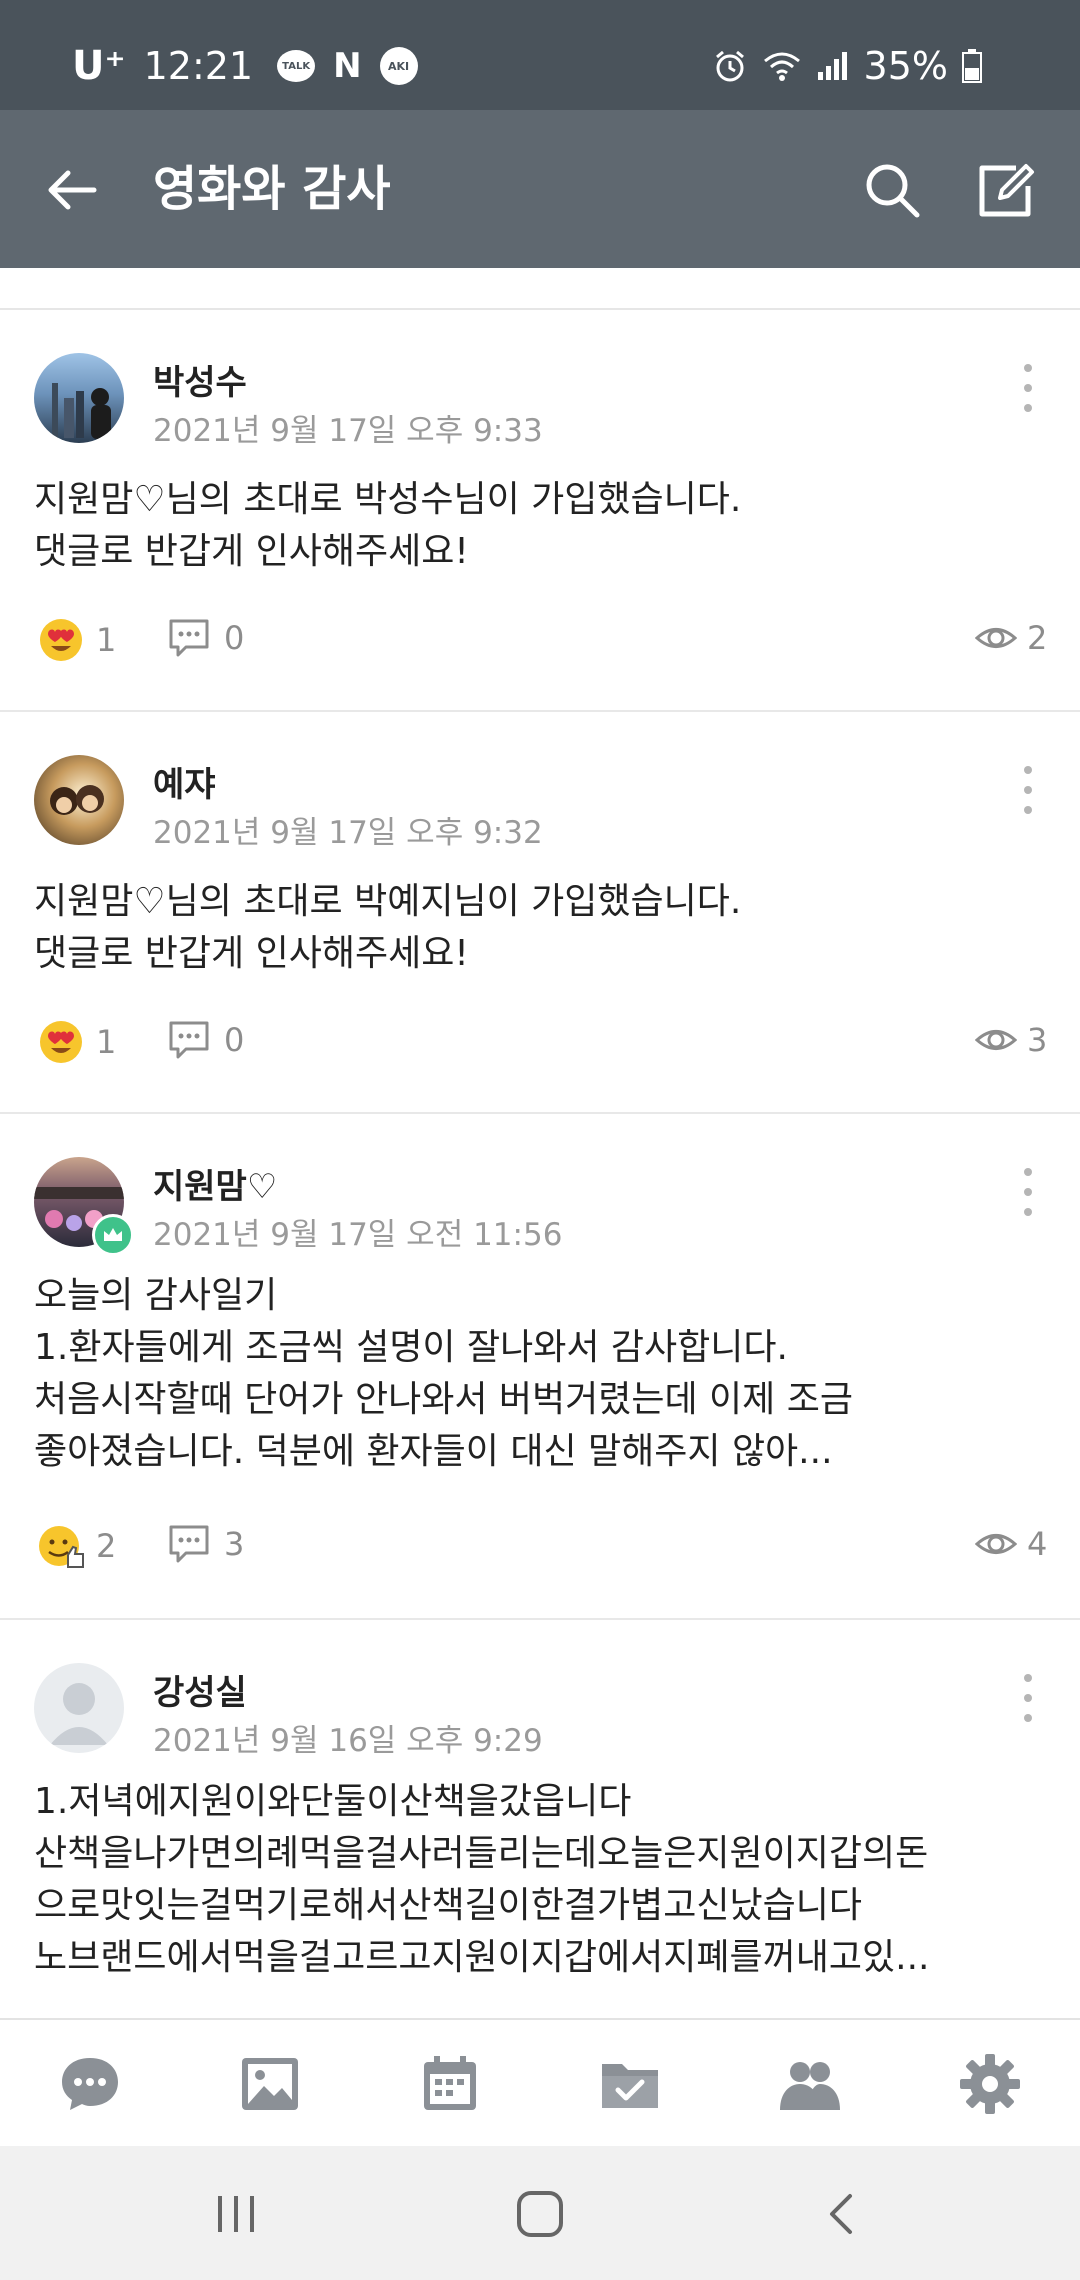  Describe the element at coordinates (972, 66) in the screenshot. I see `battery-icon` at that location.